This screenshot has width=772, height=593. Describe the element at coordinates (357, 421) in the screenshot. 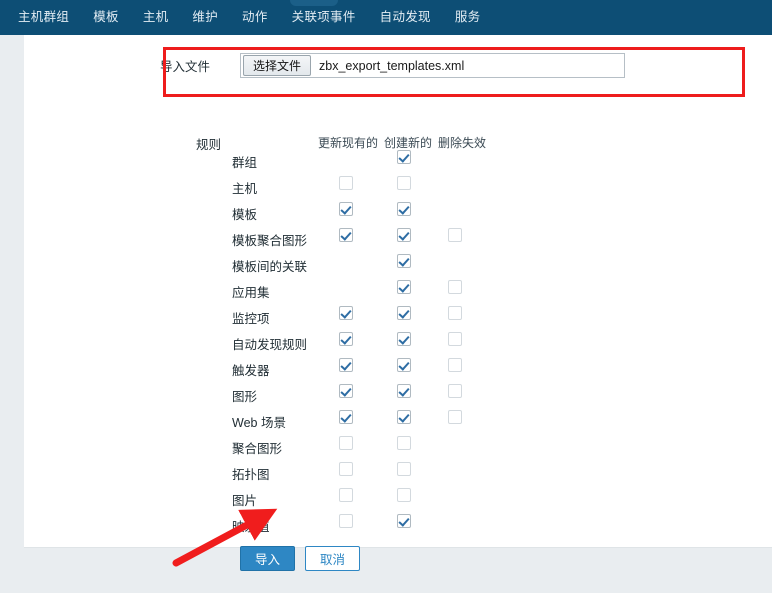

I see `rule-row: Web 场景` at that location.